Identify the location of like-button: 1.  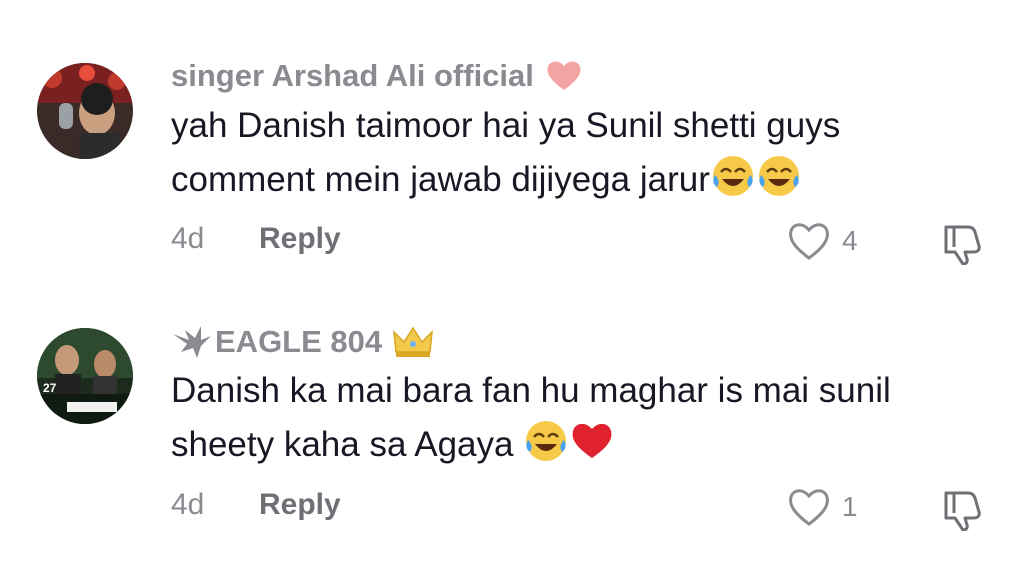
(822, 507).